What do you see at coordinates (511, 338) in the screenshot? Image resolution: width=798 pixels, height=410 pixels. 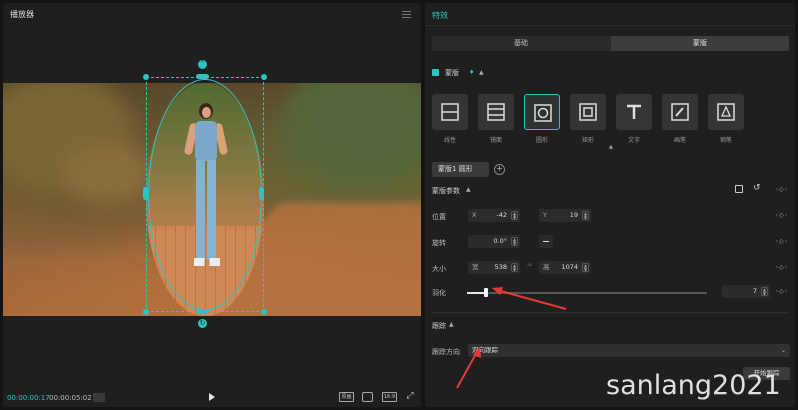 I see `annotation-arrows` at bounding box center [511, 338].